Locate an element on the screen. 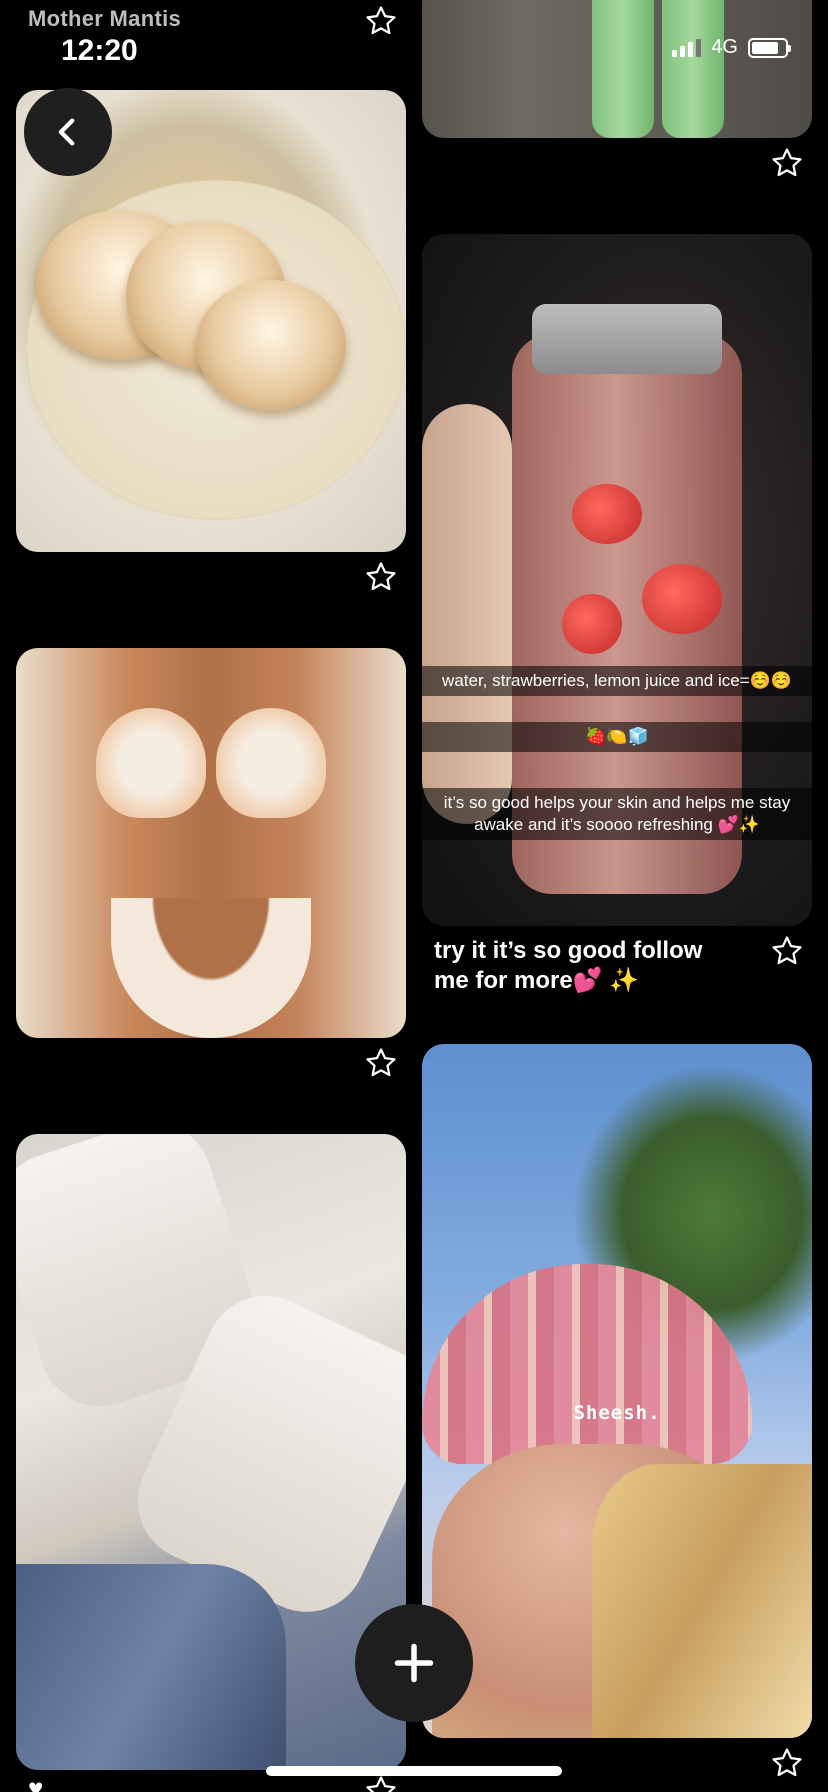 Image resolution: width=828 pixels, height=1792 pixels. pin-image-bikini is located at coordinates (211, 843).